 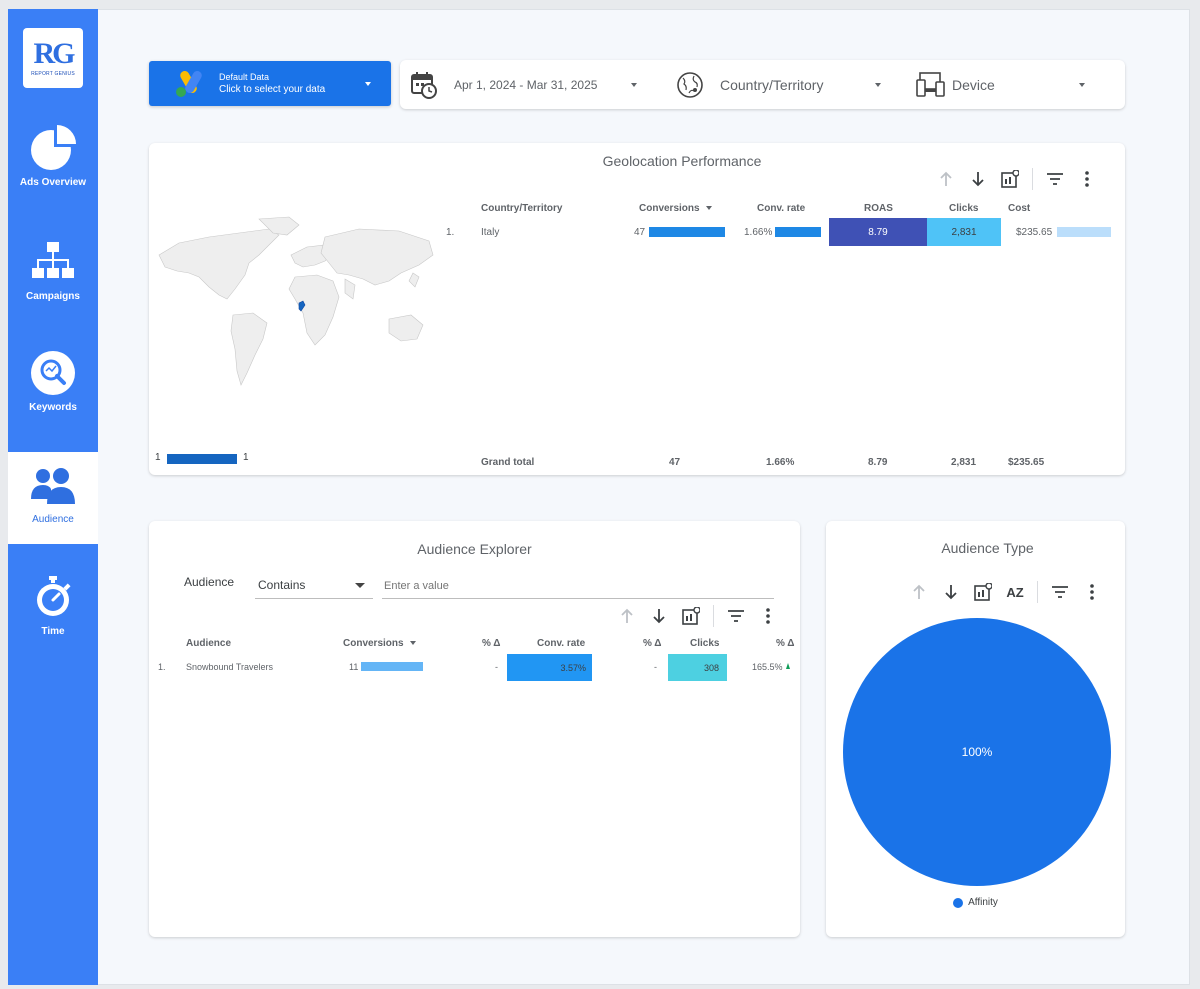 I want to click on trend-up-icon, so click(x=788, y=666).